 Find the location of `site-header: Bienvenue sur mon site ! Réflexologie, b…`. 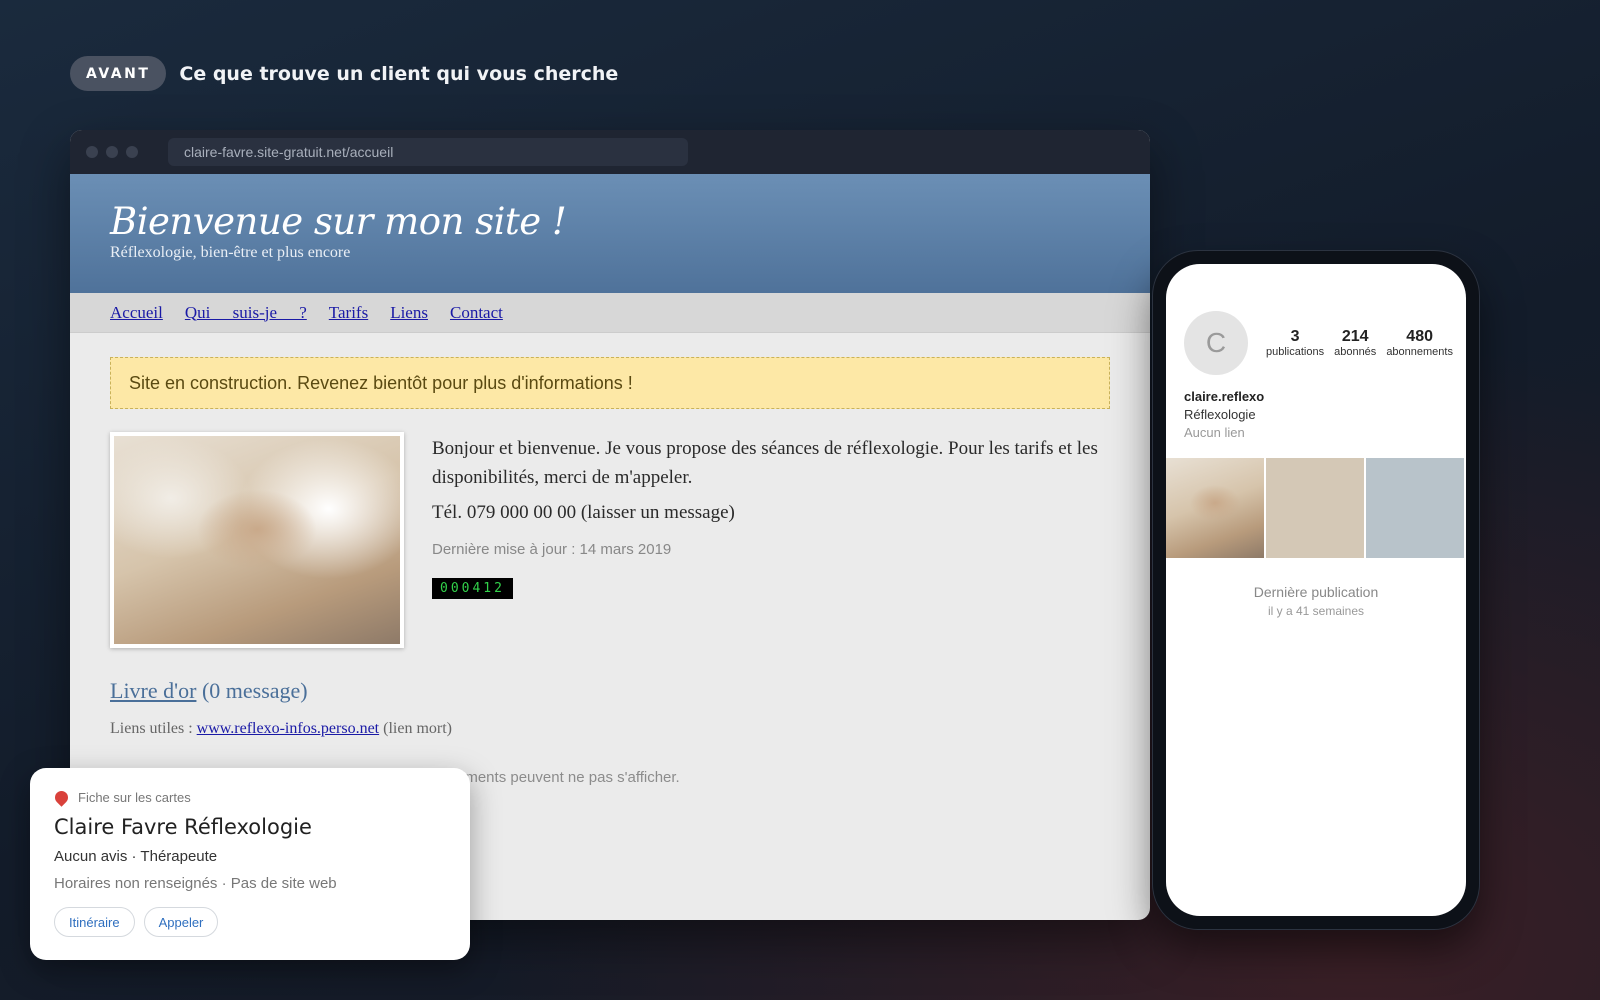

site-header: Bienvenue sur mon site ! Réflexologie, b… is located at coordinates (610, 233).